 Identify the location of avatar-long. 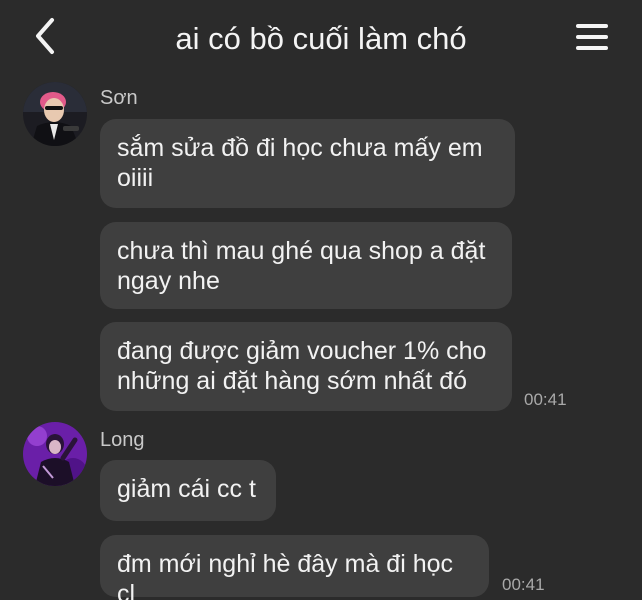
(55, 454).